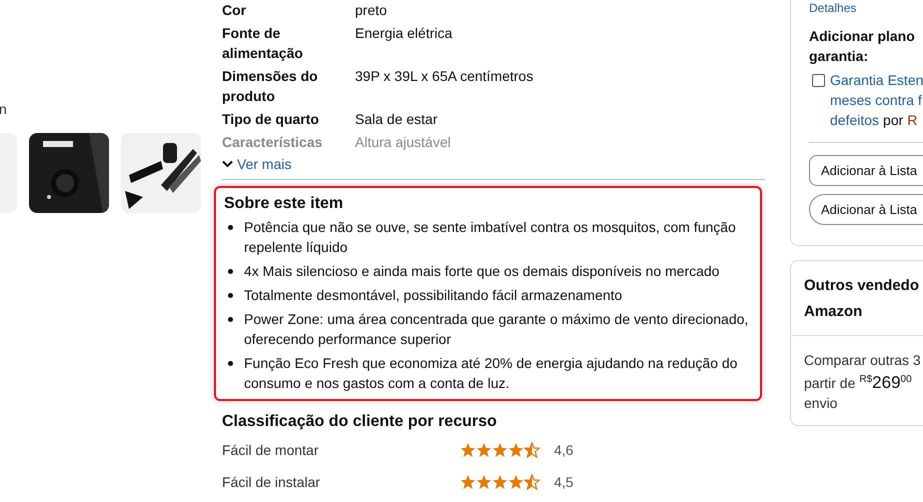  Describe the element at coordinates (263, 43) in the screenshot. I see `spec-label: Fonte de alimentação` at that location.